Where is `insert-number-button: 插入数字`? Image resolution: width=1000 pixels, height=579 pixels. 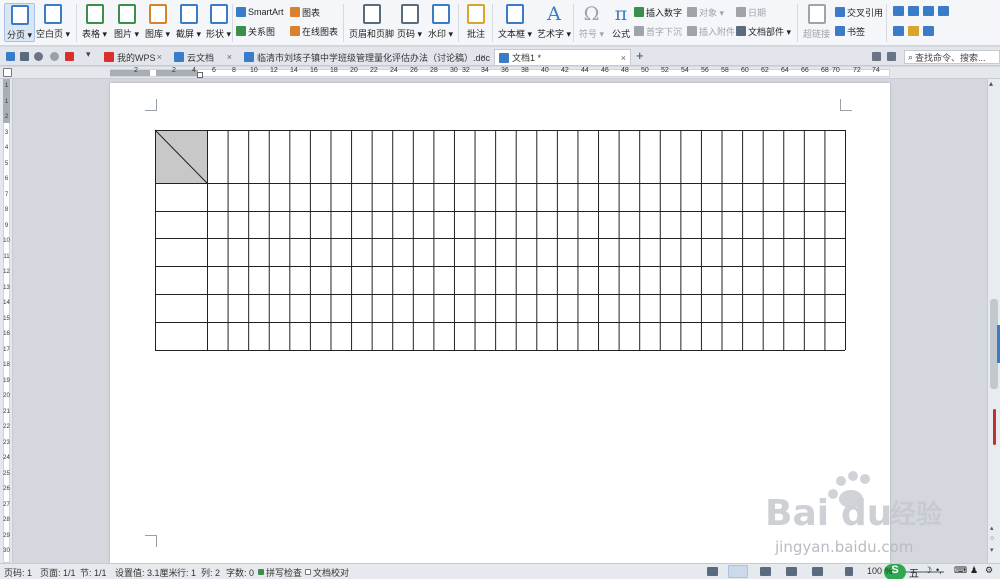
insert-number-button: 插入数字 is located at coordinates (658, 12).